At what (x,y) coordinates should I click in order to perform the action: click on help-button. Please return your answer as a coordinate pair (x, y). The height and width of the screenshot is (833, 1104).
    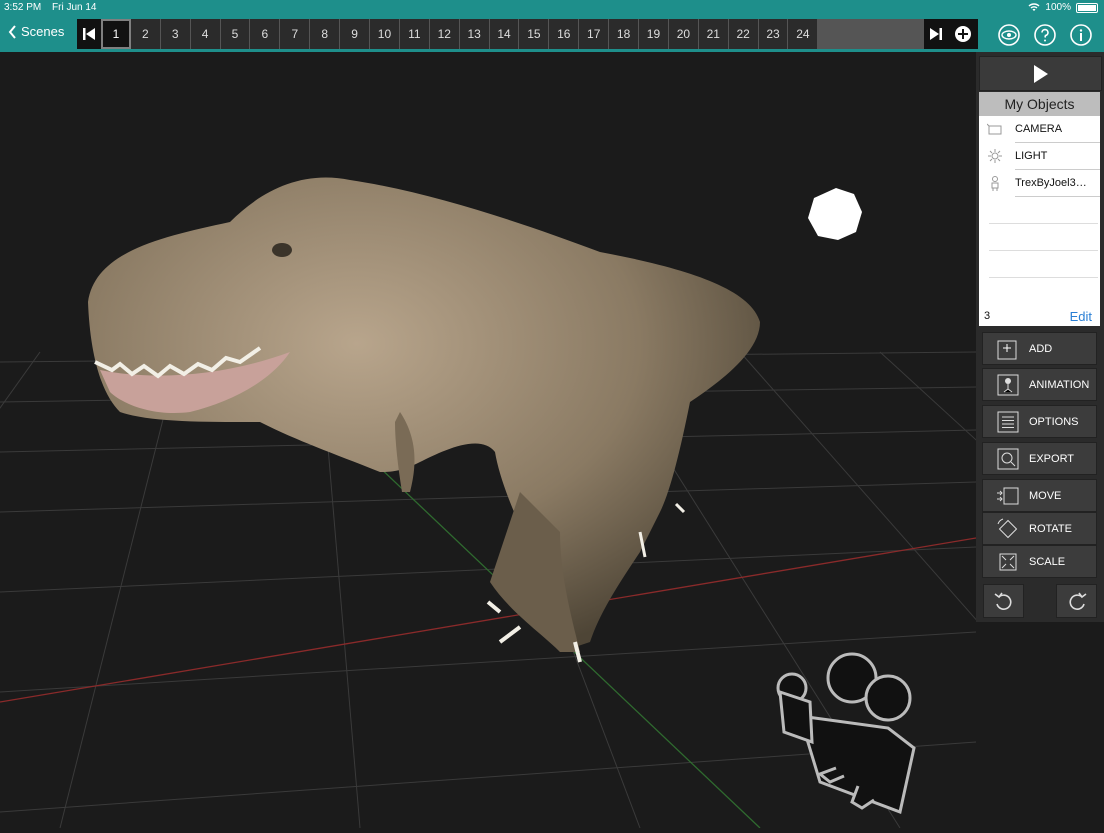
    Looking at the image, I should click on (1045, 35).